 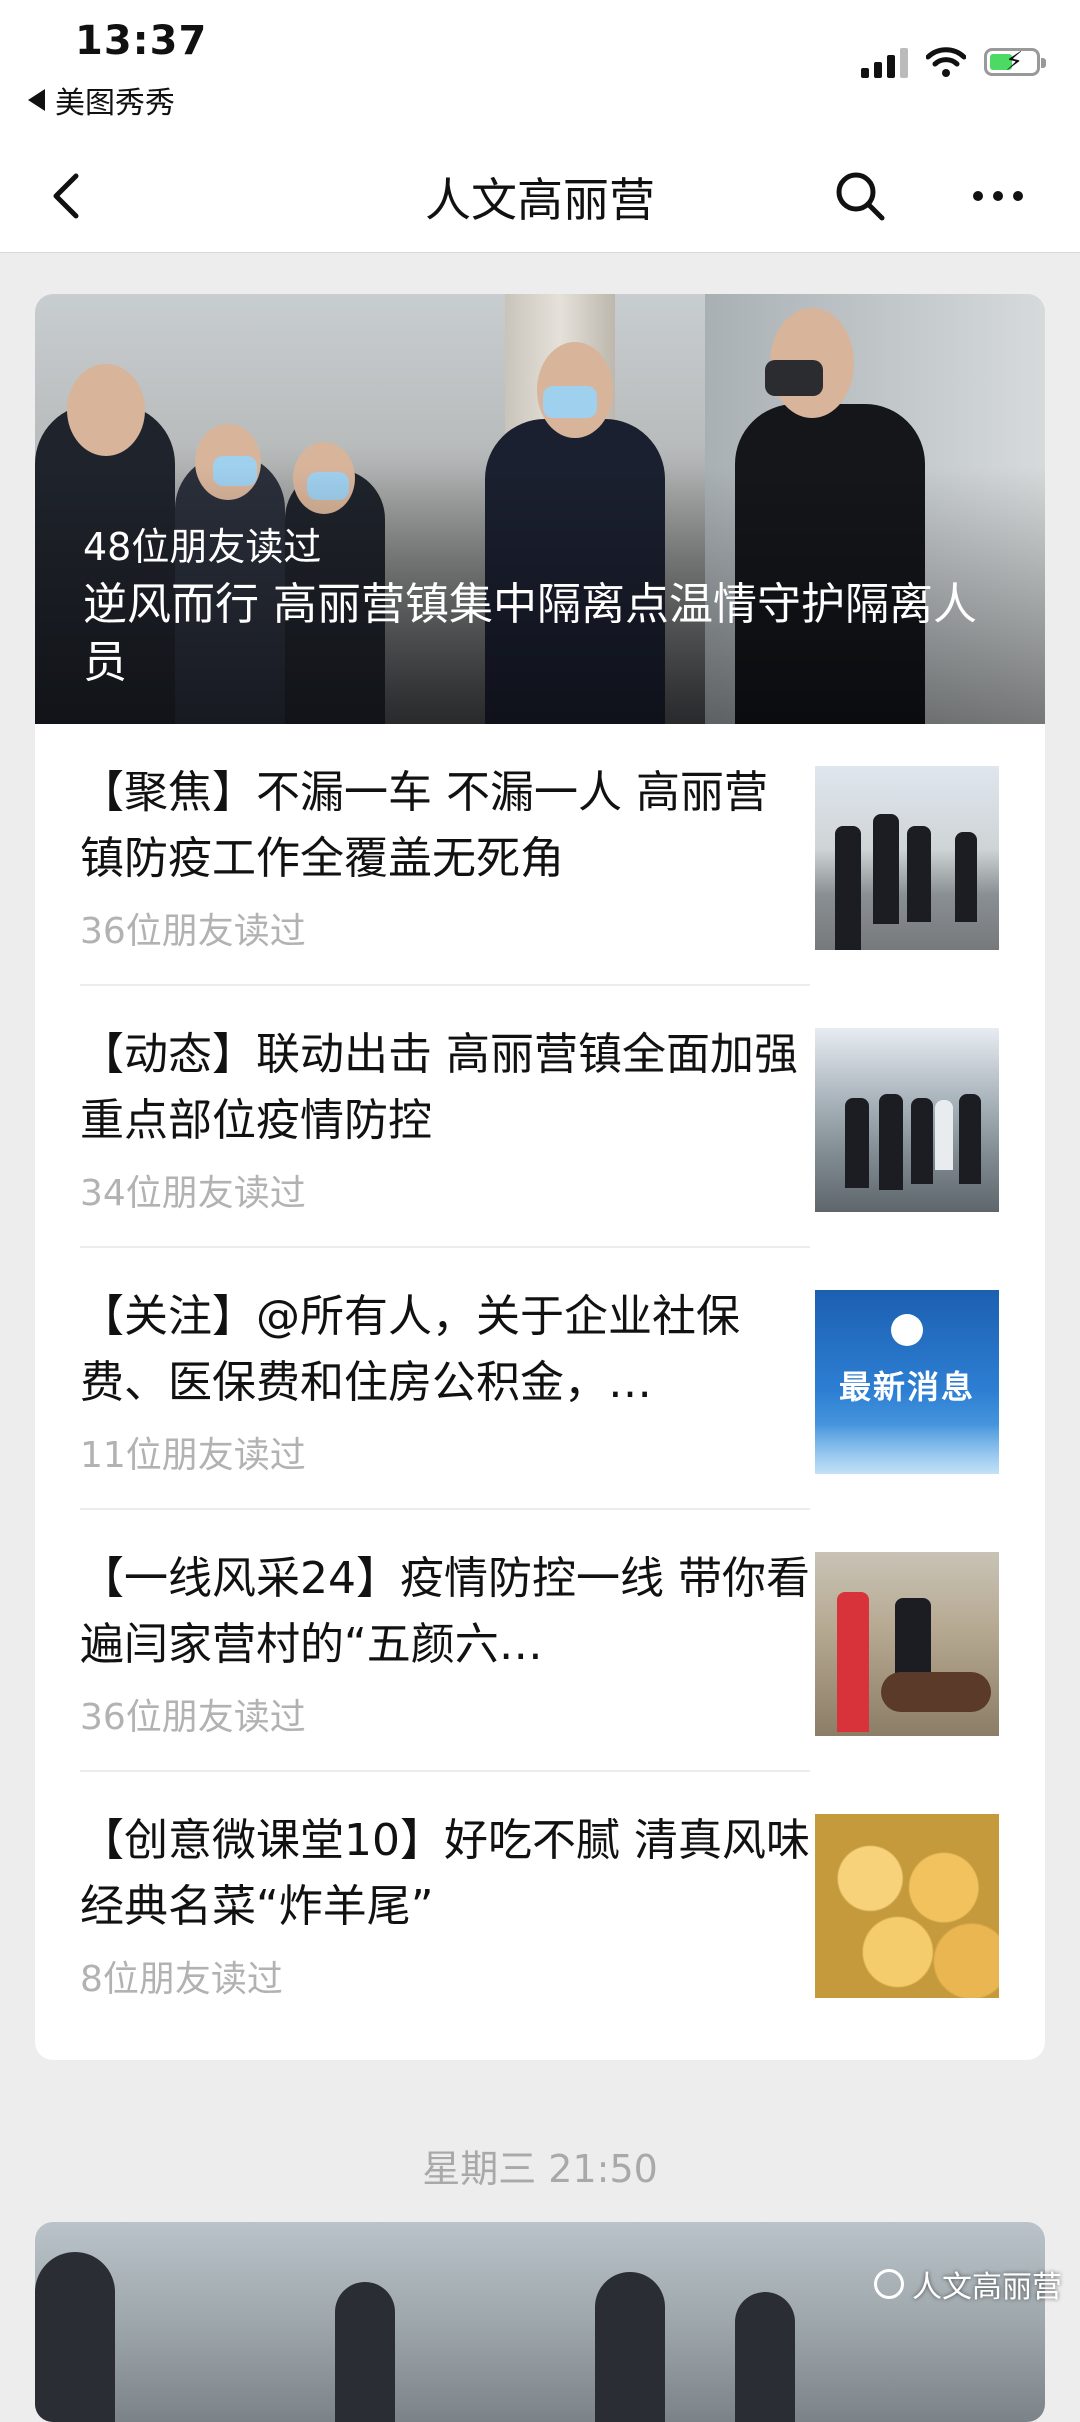 I want to click on article-read-count: 34位朋友读过, so click(x=193, y=1193).